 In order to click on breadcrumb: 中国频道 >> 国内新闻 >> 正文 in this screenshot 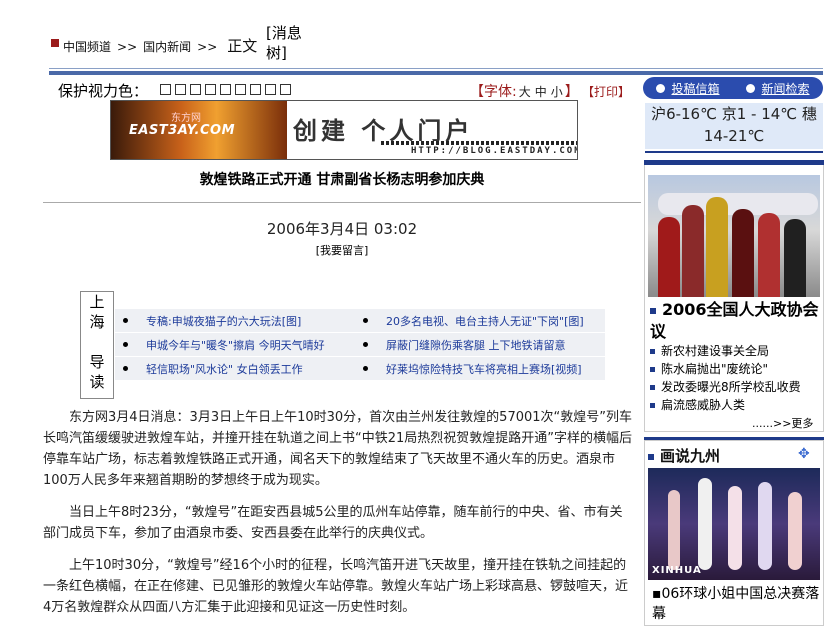, I will do `click(160, 45)`.